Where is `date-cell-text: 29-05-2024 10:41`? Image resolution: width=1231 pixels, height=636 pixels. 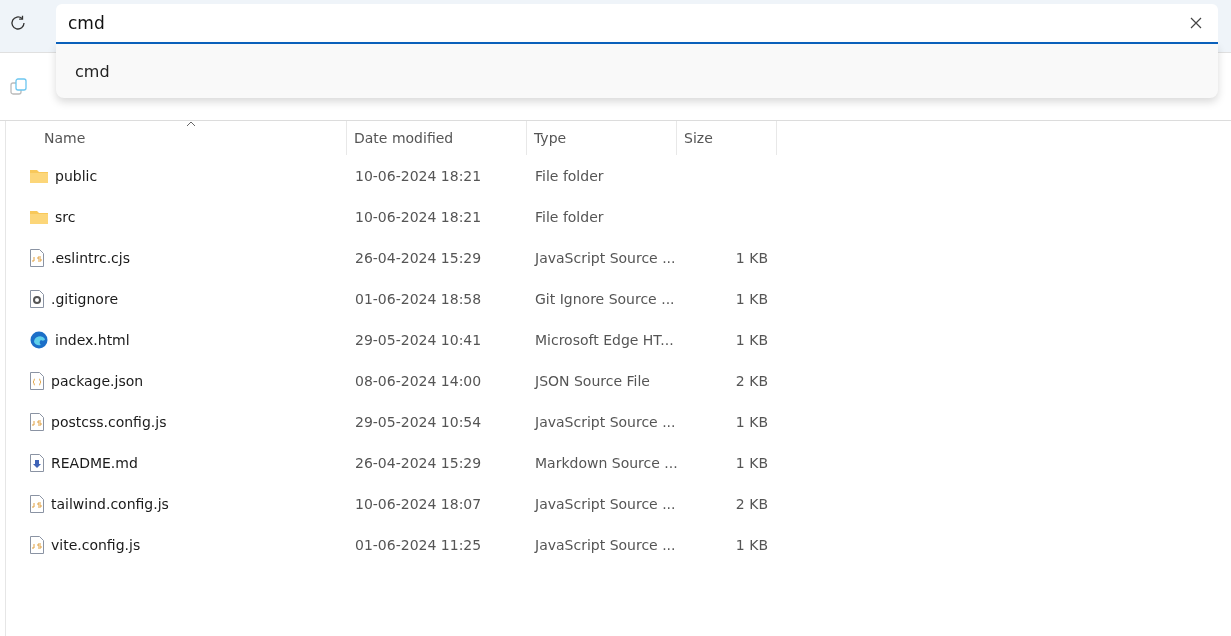
date-cell-text: 29-05-2024 10:41 is located at coordinates (418, 339).